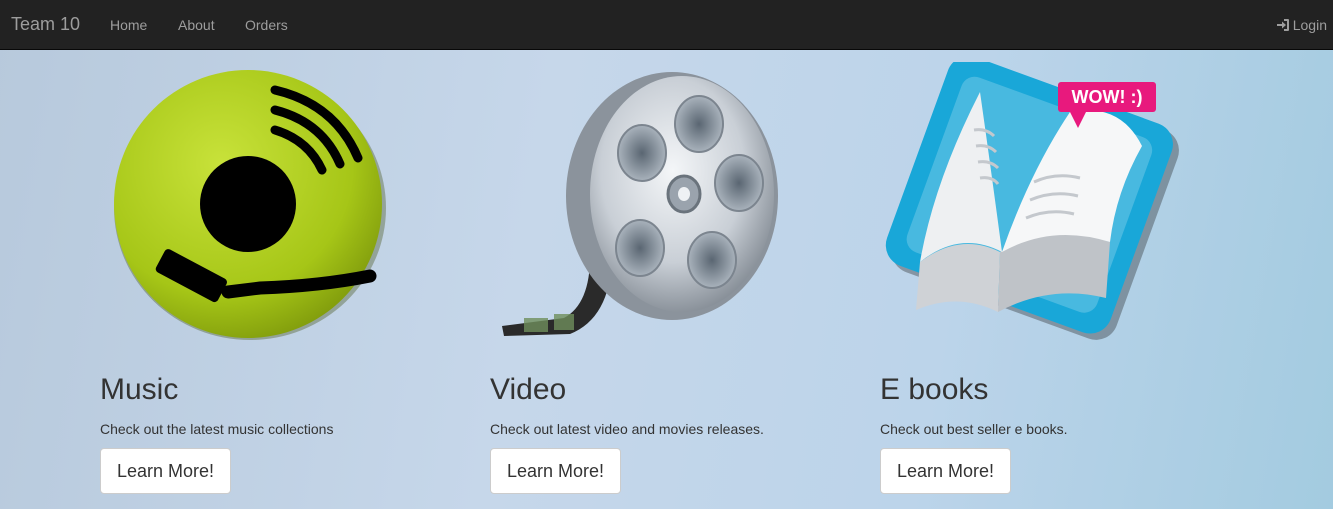 Image resolution: width=1333 pixels, height=509 pixels. What do you see at coordinates (1107, 97) in the screenshot?
I see `wow-badge: WOW! :)` at bounding box center [1107, 97].